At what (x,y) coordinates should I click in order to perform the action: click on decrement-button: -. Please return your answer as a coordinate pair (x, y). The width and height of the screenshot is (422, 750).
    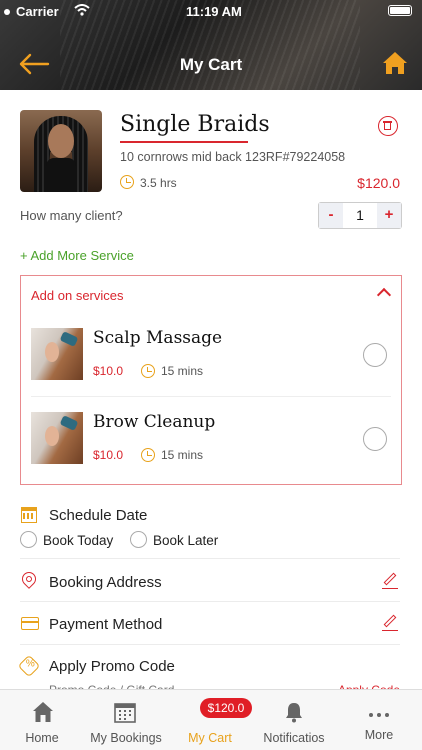
    Looking at the image, I should click on (331, 215).